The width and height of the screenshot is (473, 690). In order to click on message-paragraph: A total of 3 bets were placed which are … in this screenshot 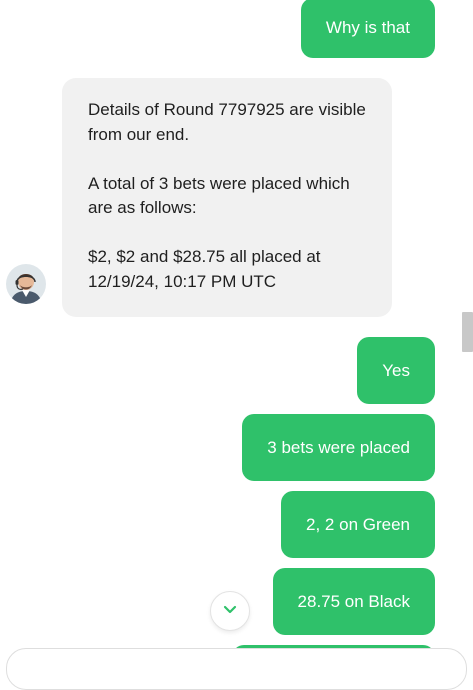, I will do `click(219, 195)`.